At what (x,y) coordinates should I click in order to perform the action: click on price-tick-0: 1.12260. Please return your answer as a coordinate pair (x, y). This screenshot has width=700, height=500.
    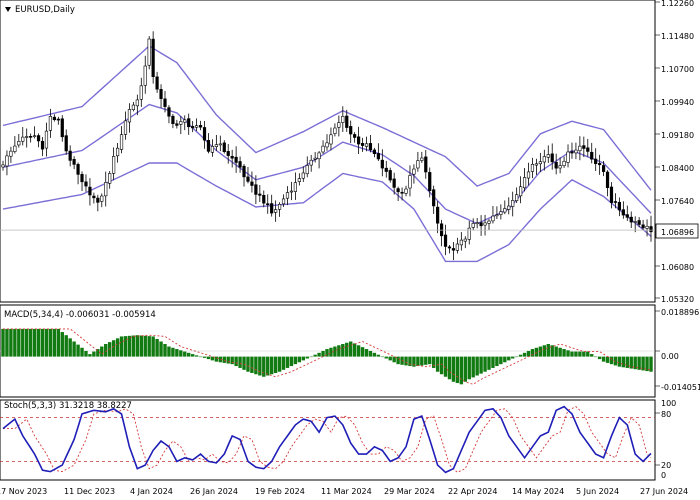
    Looking at the image, I should click on (677, 4).